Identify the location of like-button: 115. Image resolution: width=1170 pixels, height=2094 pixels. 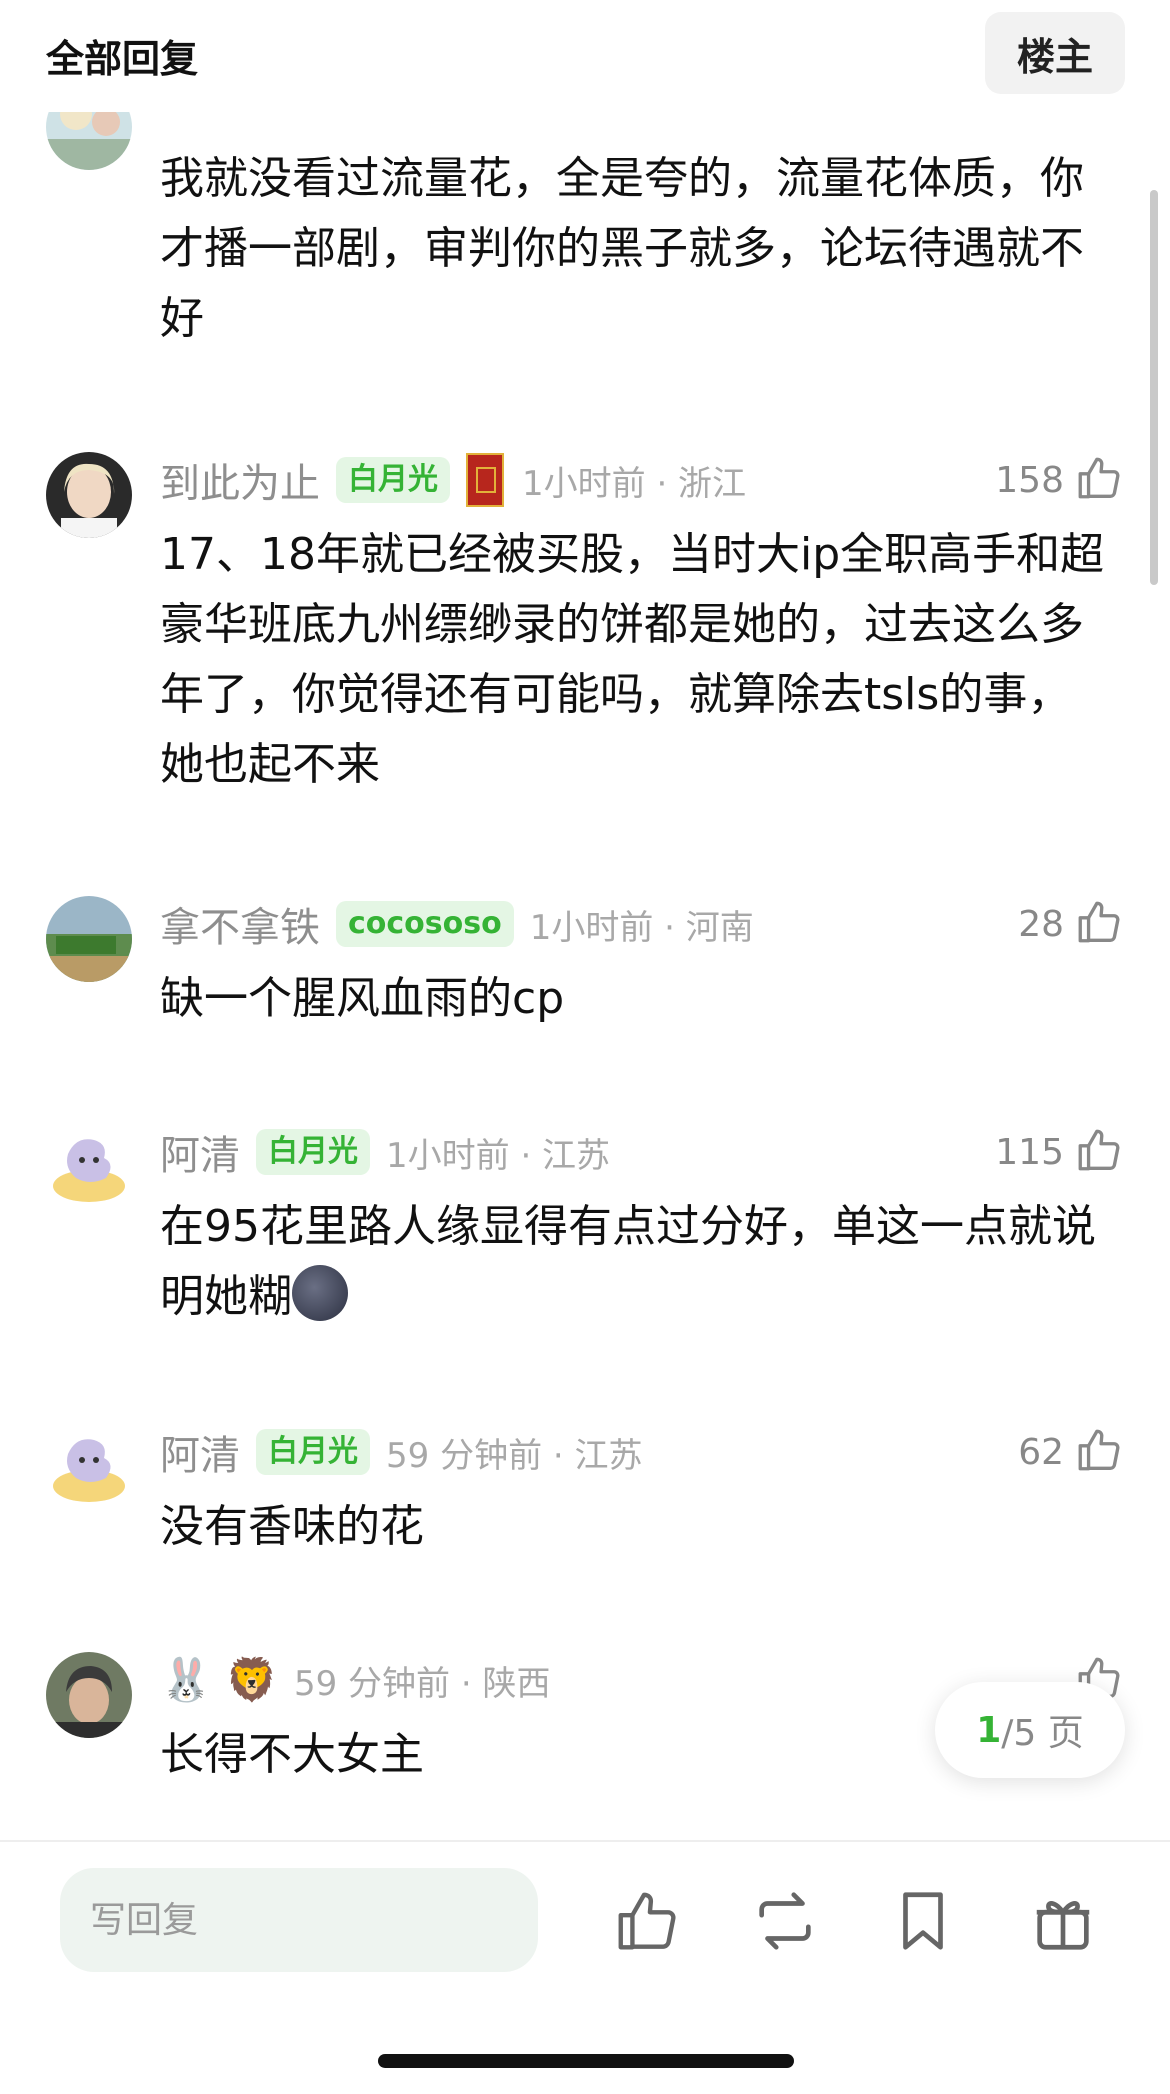
(1059, 1152).